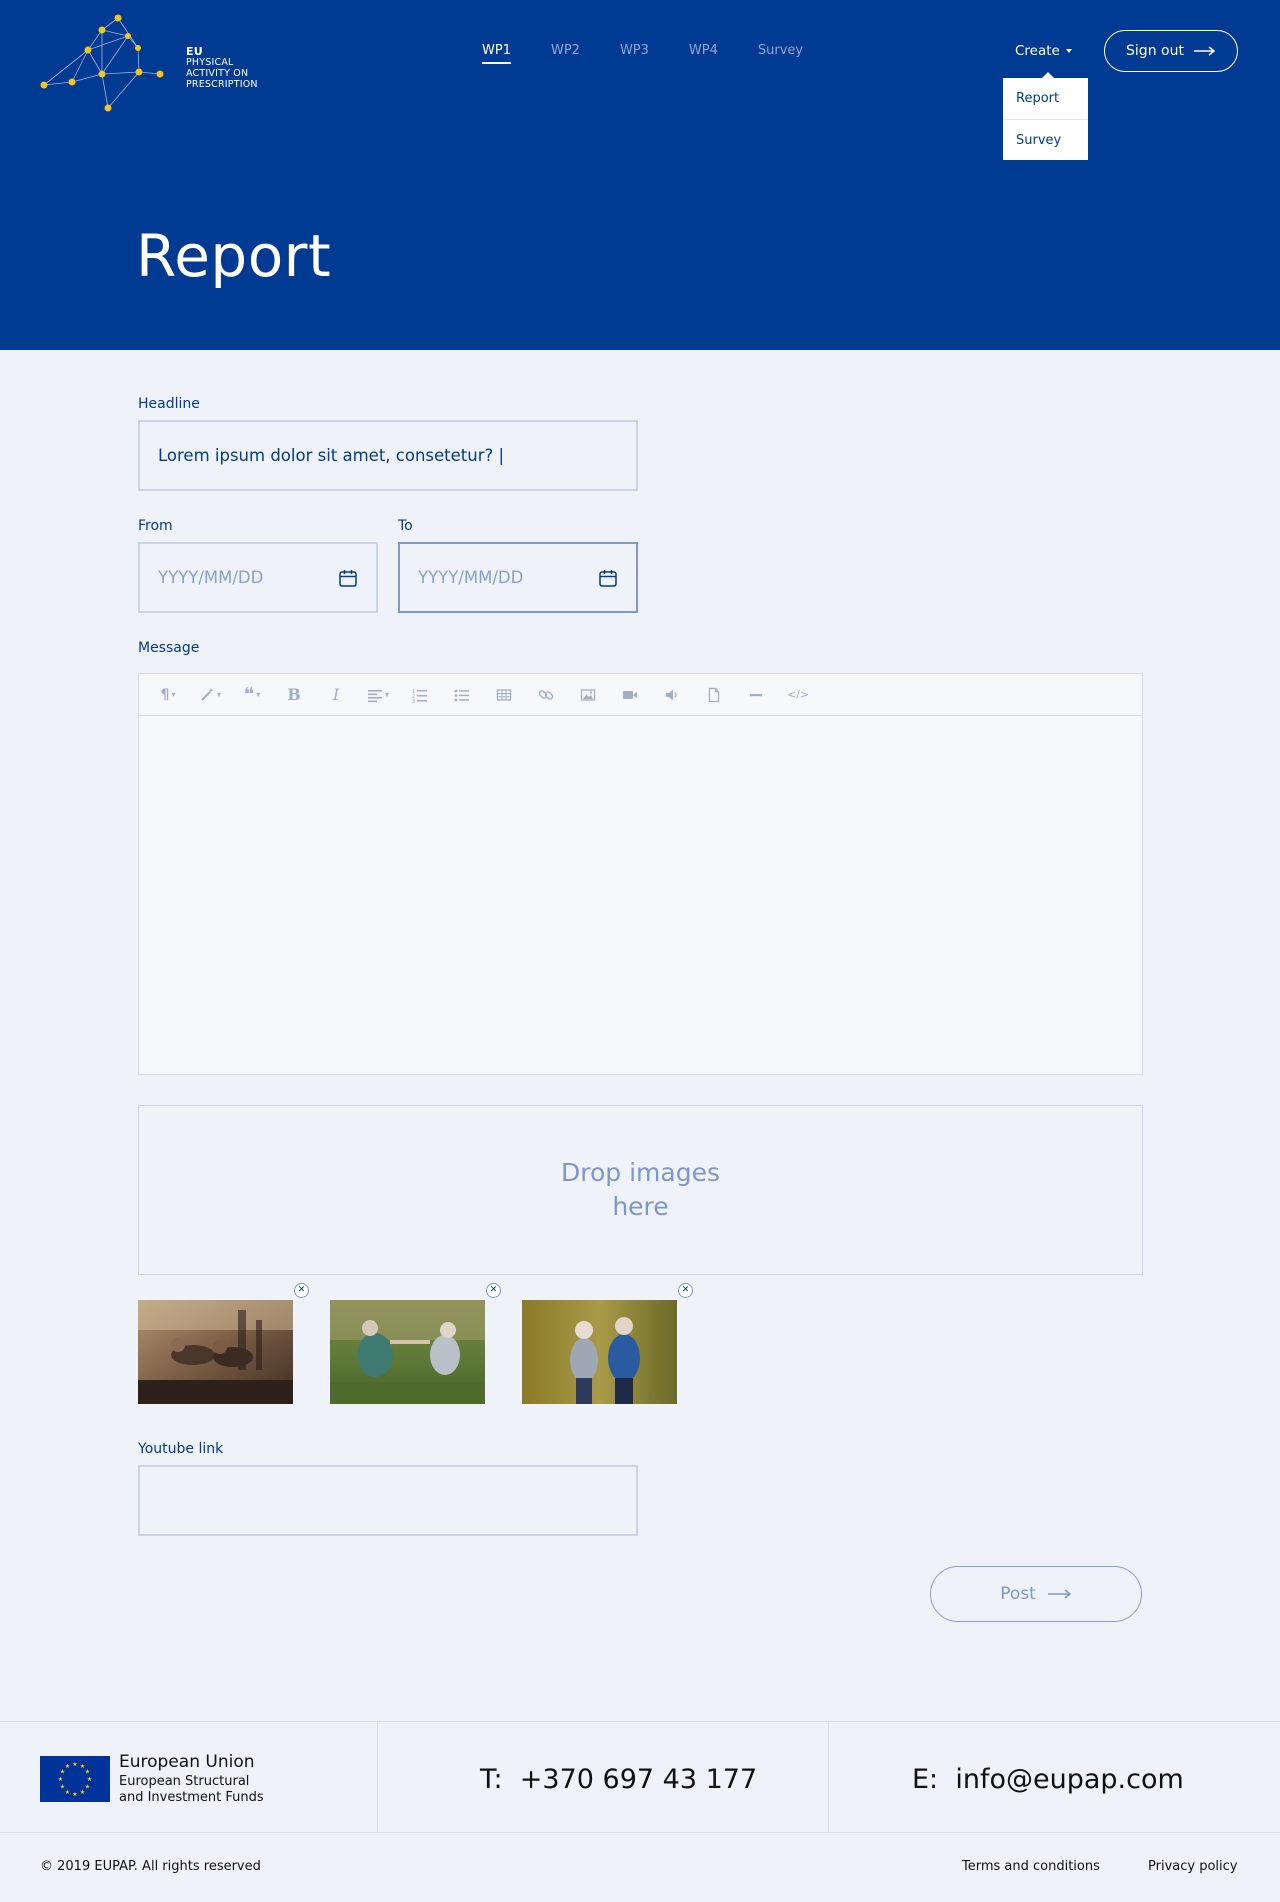  I want to click on footer-phone: T: +370 697 43 177, so click(618, 1779).